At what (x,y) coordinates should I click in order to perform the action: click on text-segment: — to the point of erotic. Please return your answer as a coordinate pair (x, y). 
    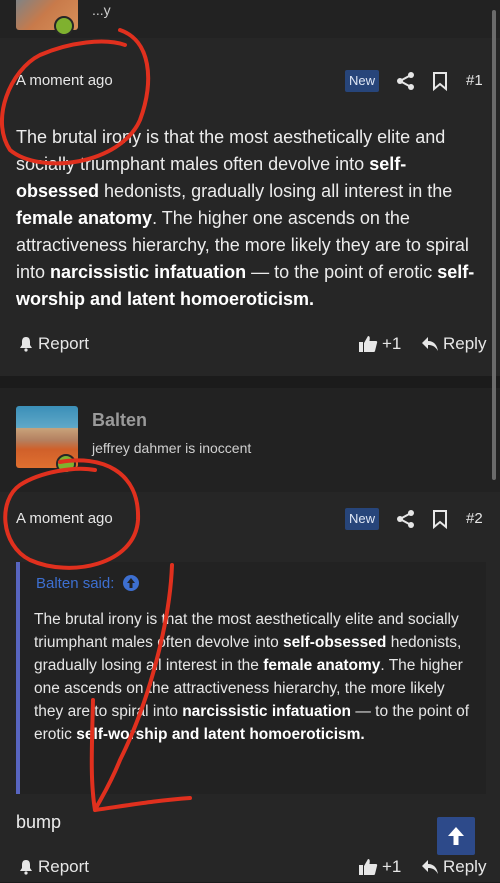
    Looking at the image, I should click on (342, 272).